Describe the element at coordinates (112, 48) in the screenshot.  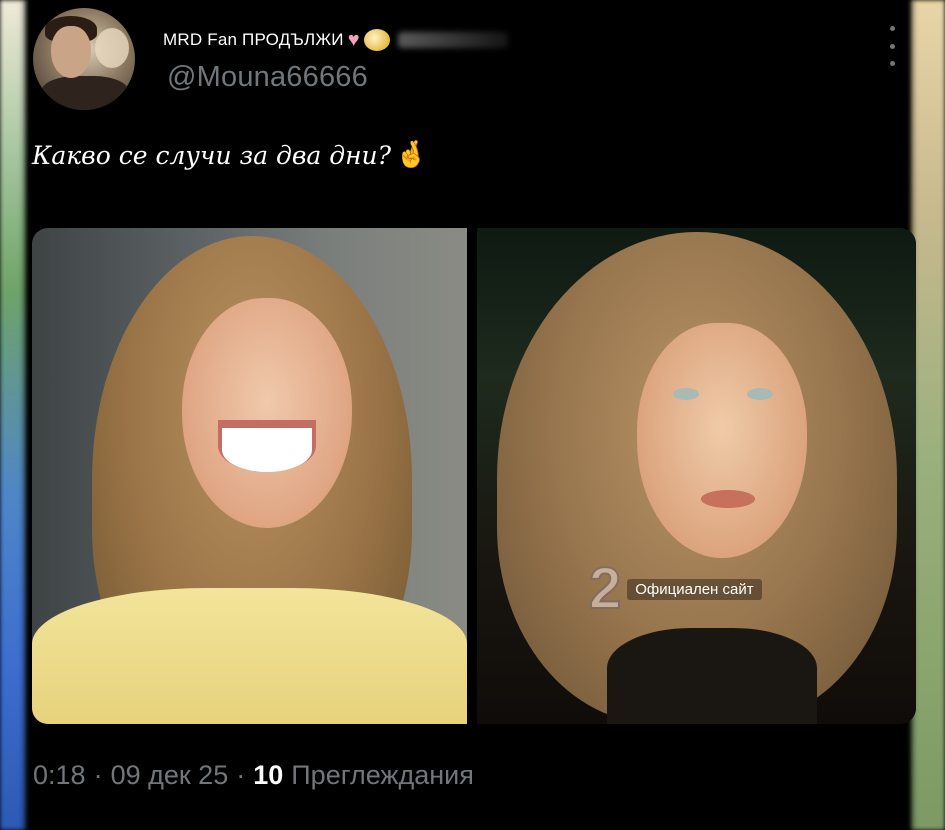
I see `avatar-photo-highlight` at that location.